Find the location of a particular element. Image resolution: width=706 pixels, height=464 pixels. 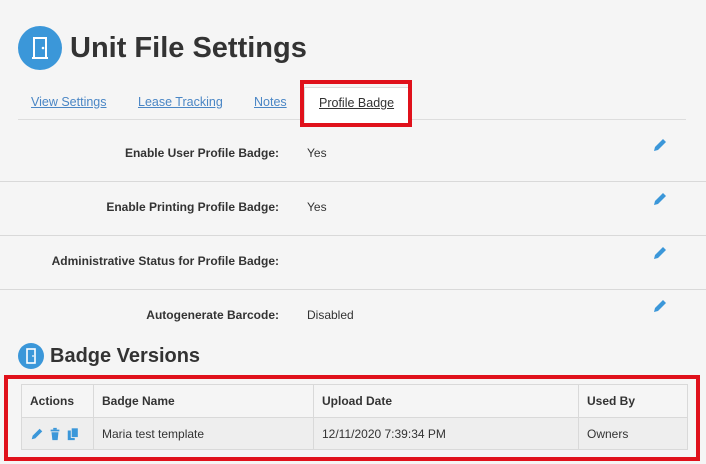

column-header-used-by: Used By is located at coordinates (633, 401).